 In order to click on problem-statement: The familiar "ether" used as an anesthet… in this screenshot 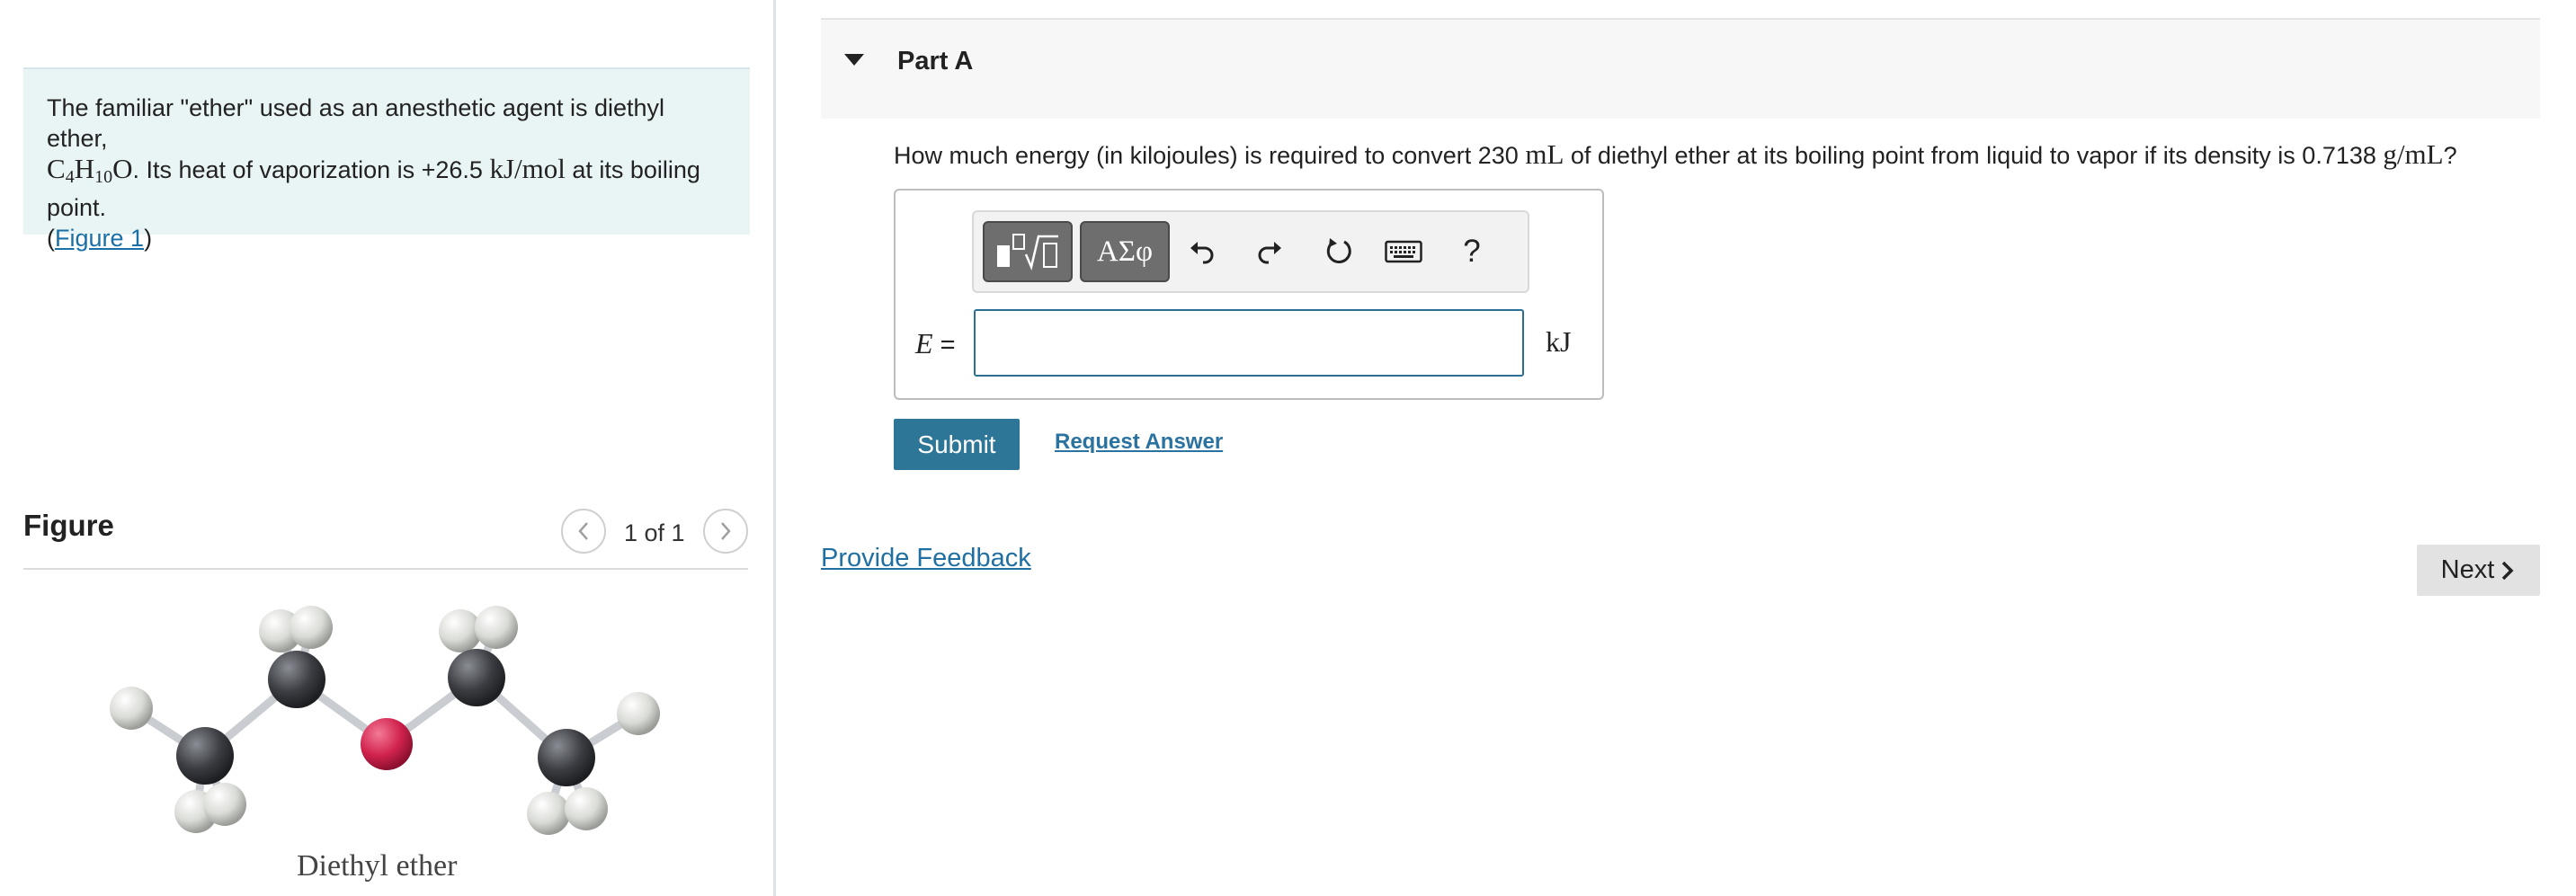, I will do `click(386, 159)`.